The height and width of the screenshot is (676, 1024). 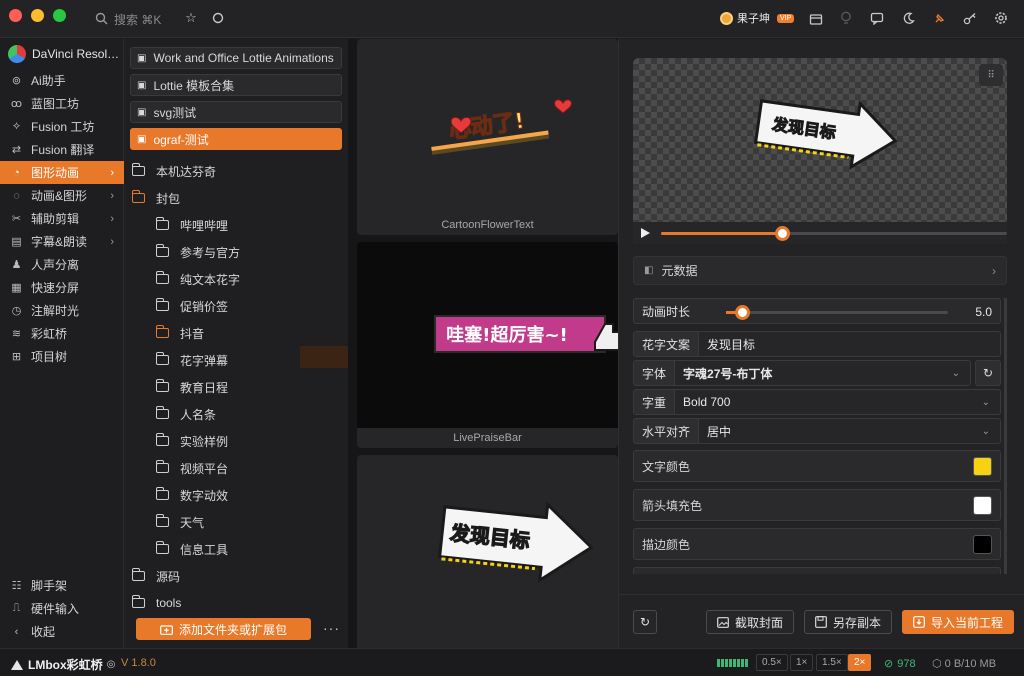 I want to click on moon-icon, so click(x=908, y=18).